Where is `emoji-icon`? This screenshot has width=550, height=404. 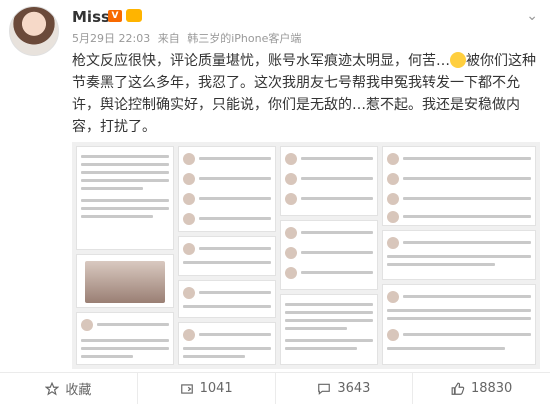
emoji-icon is located at coordinates (458, 60).